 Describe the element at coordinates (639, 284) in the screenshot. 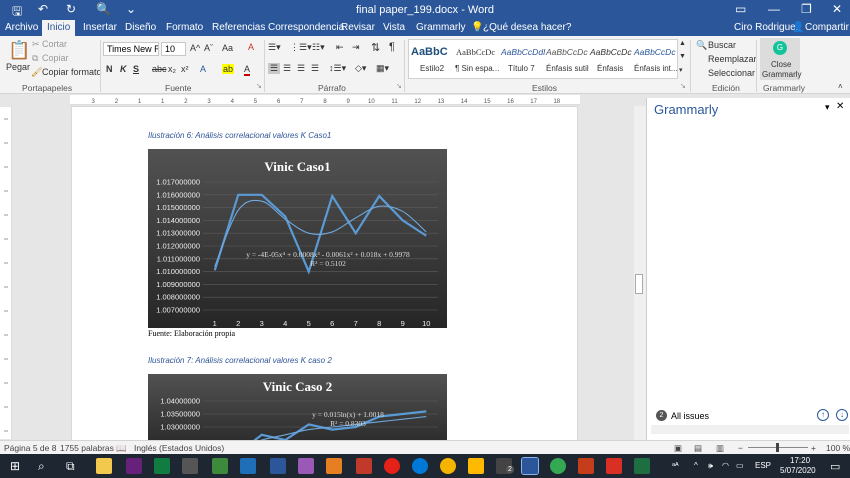

I see `scrollbar-thumb` at that location.